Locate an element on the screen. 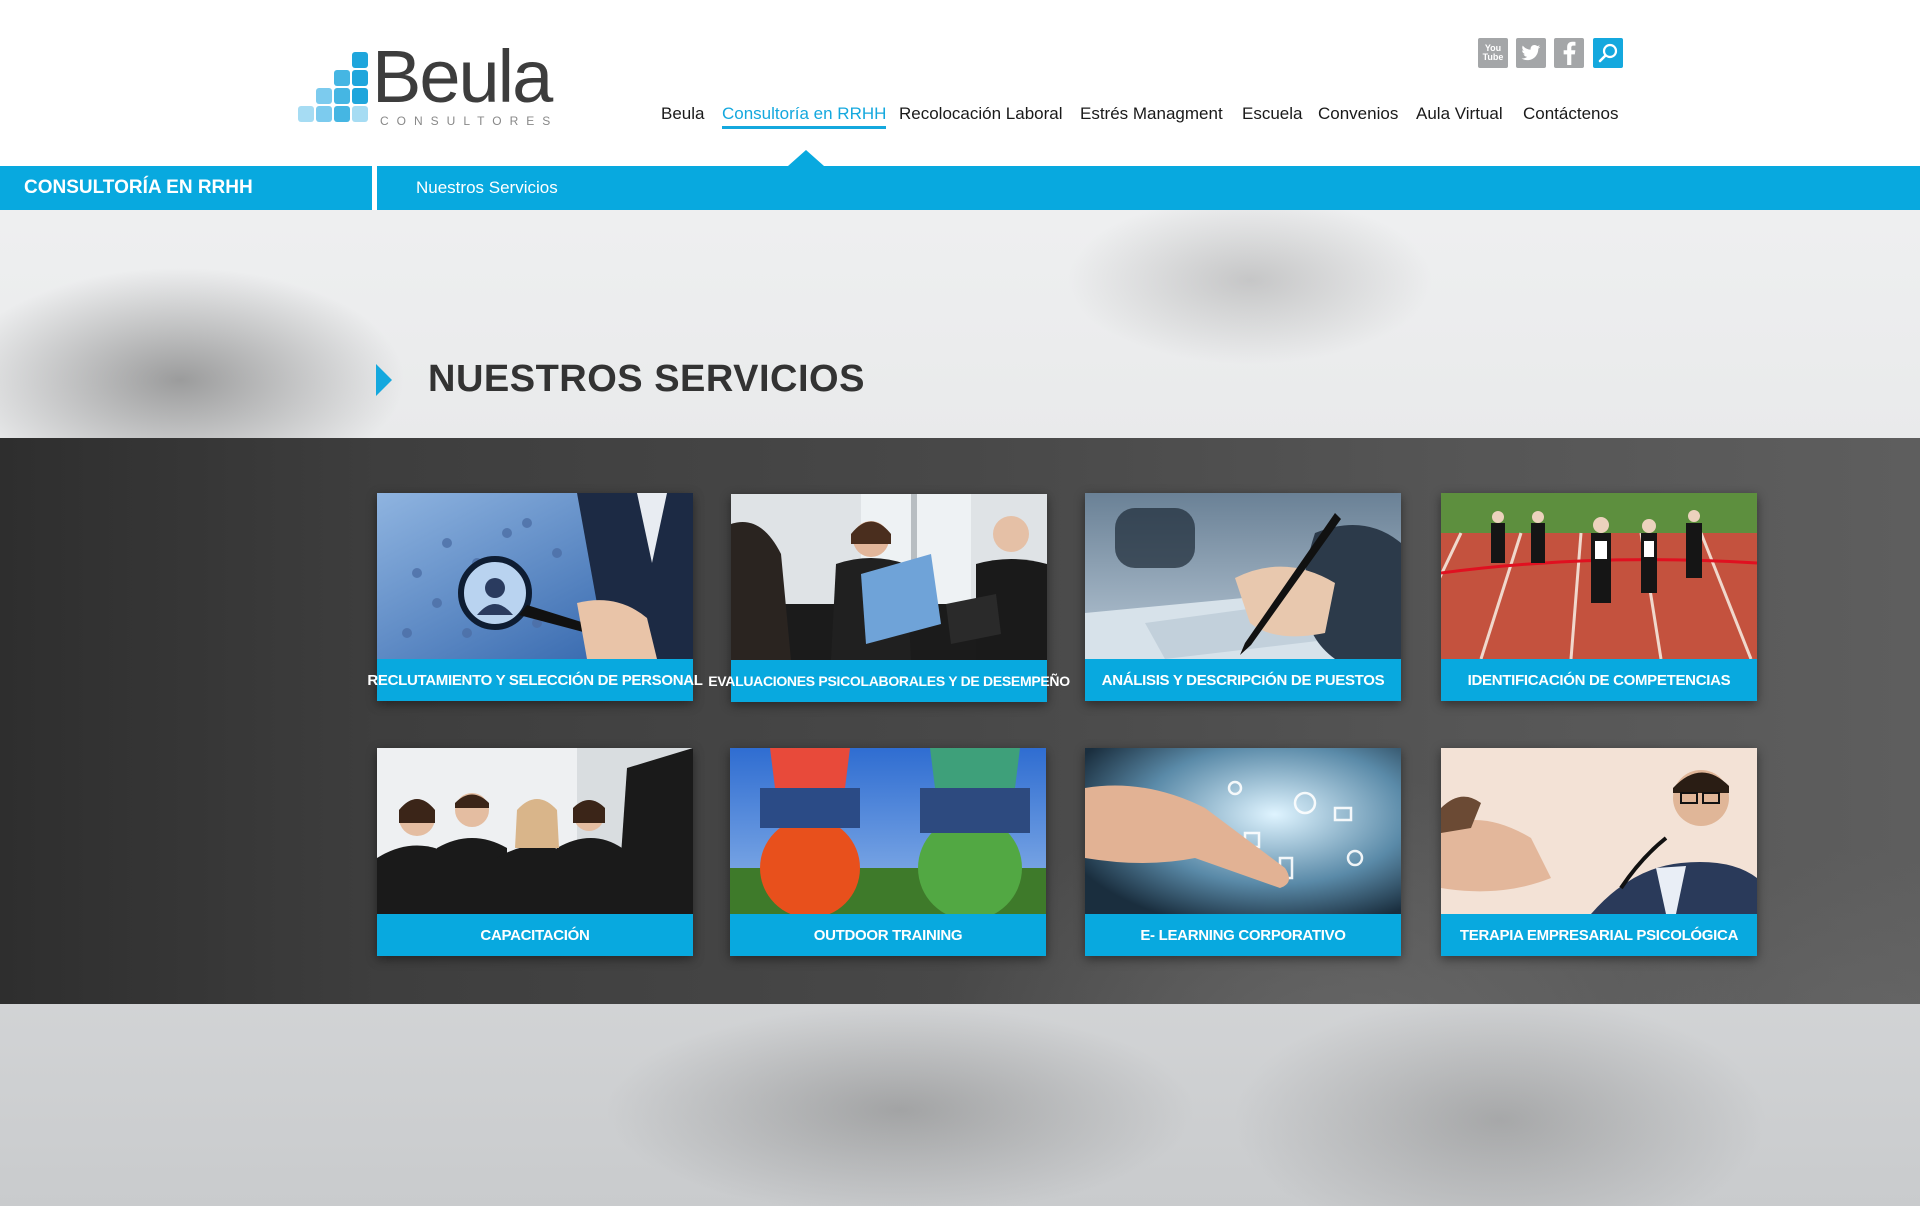 This screenshot has width=1920, height=1206. twitter-icon is located at coordinates (1531, 53).